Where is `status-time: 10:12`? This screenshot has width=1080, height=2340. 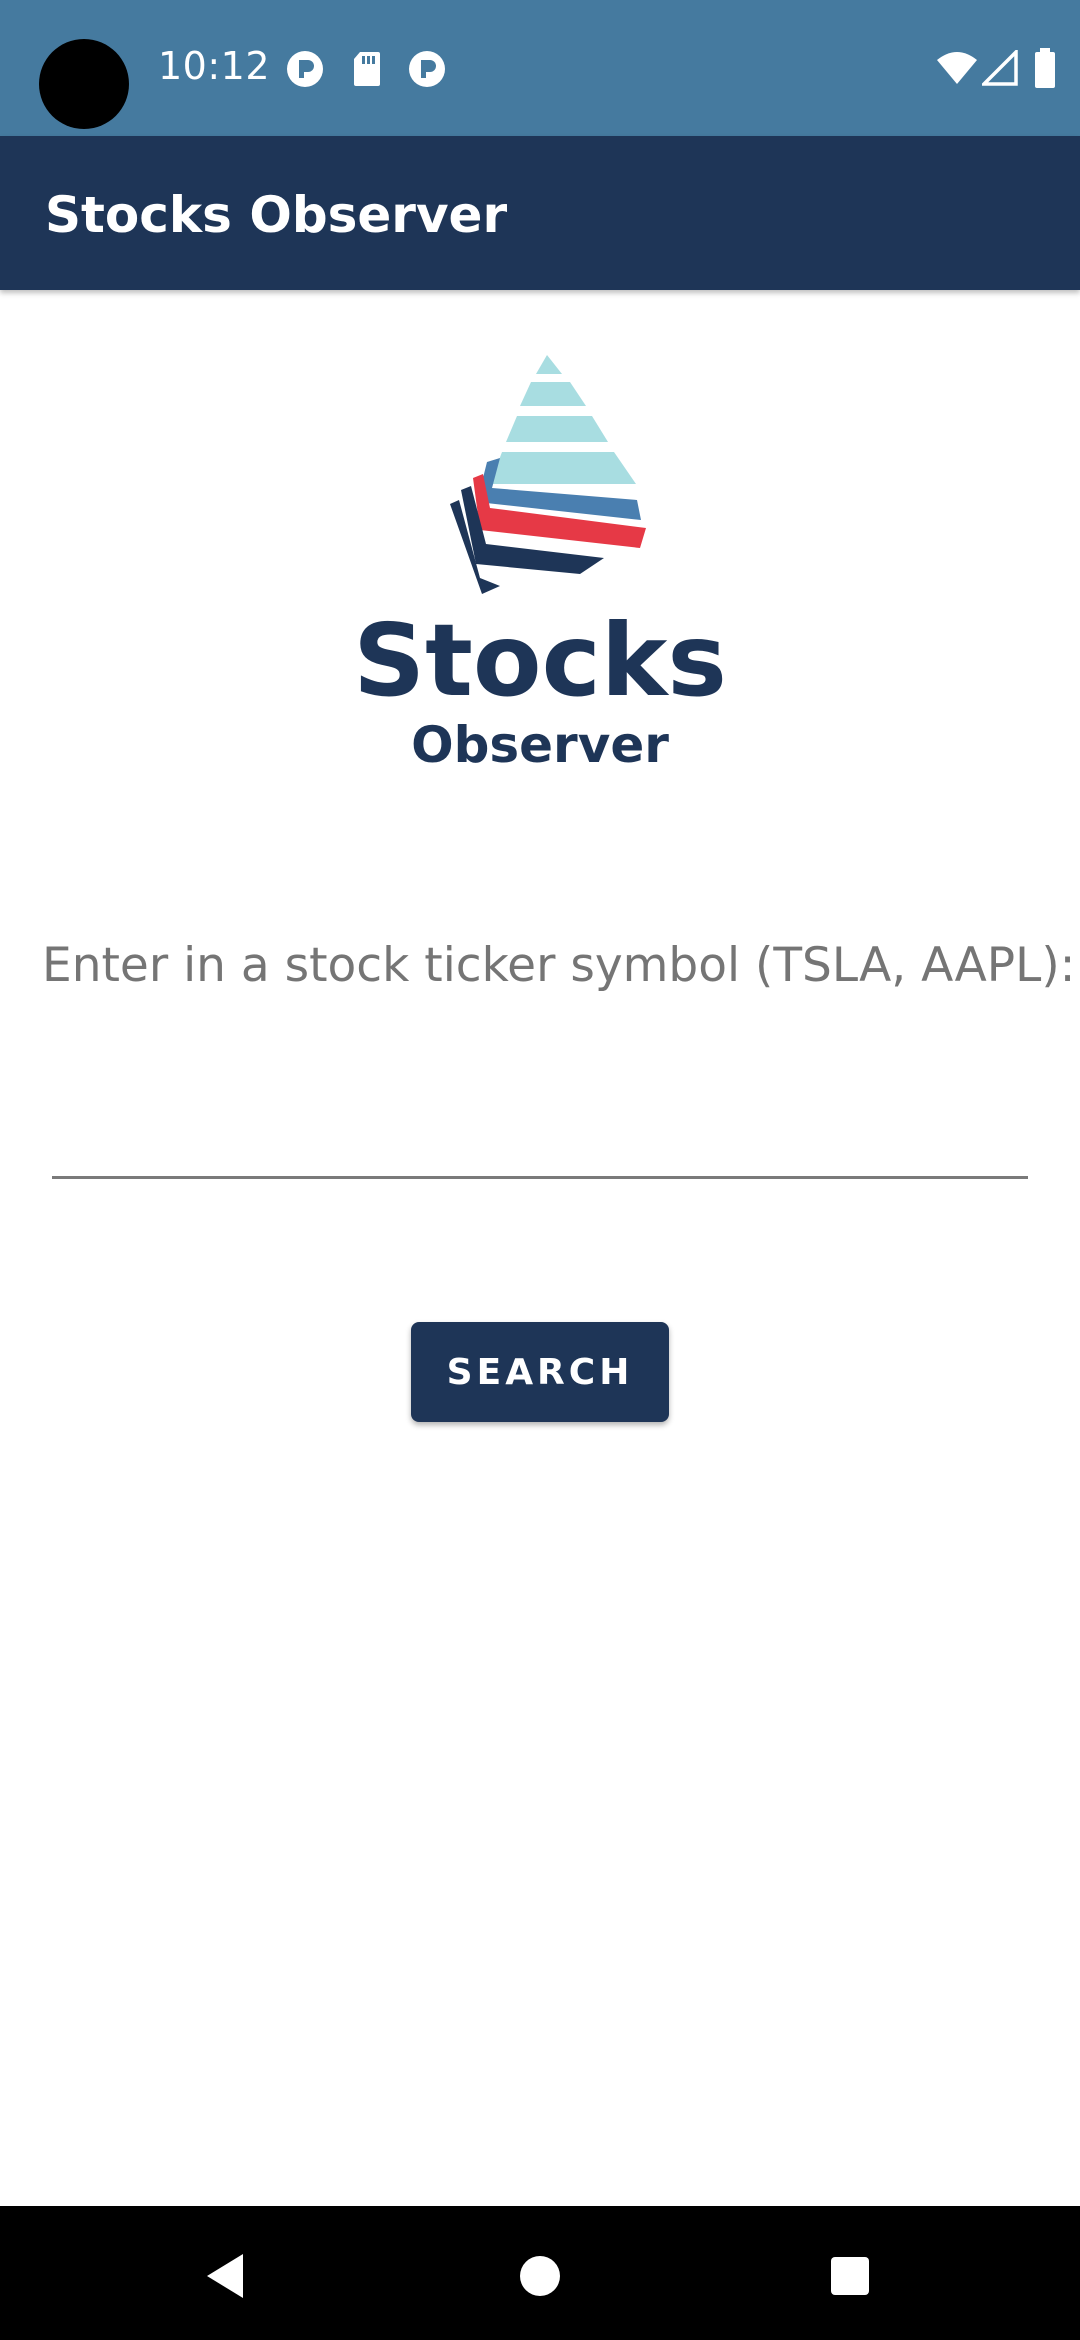 status-time: 10:12 is located at coordinates (214, 66).